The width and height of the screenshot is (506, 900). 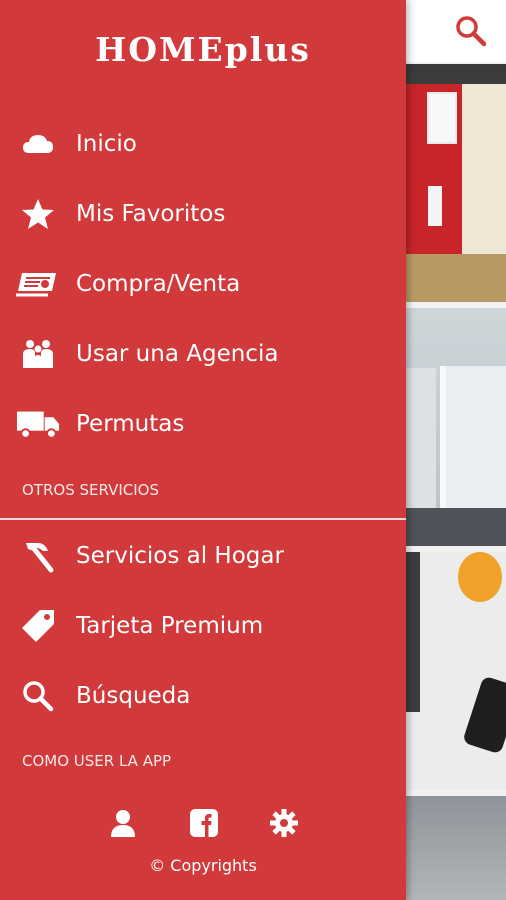 I want to click on gear-icon, so click(x=284, y=823).